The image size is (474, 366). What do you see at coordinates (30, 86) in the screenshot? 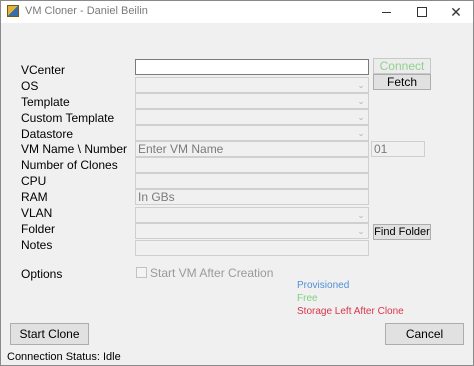
I see `os-label: OS` at bounding box center [30, 86].